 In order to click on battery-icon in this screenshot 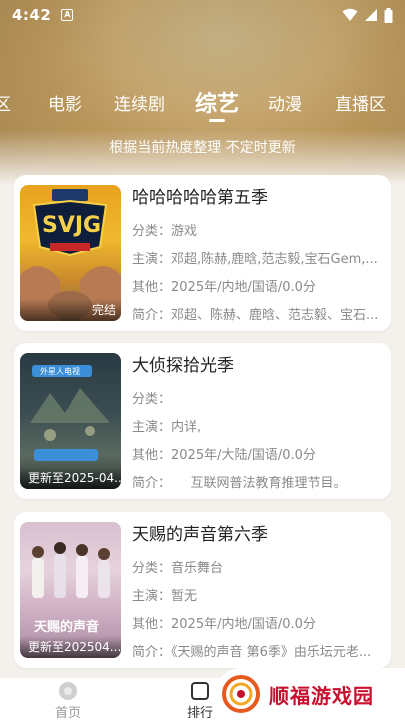, I will do `click(388, 15)`.